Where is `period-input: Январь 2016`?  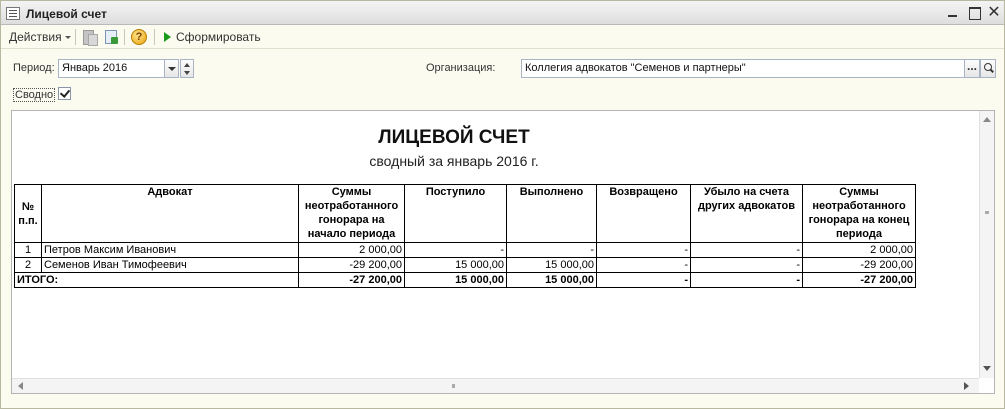
period-input: Январь 2016 is located at coordinates (111, 68).